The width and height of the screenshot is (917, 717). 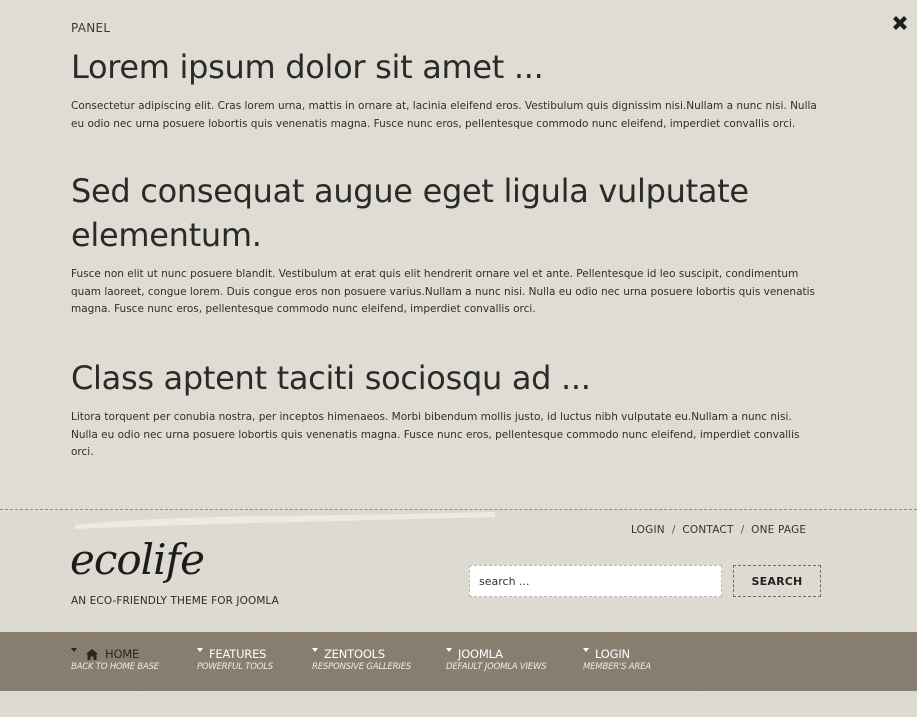 What do you see at coordinates (778, 530) in the screenshot?
I see `top-link-one-page: ONE PAGE` at bounding box center [778, 530].